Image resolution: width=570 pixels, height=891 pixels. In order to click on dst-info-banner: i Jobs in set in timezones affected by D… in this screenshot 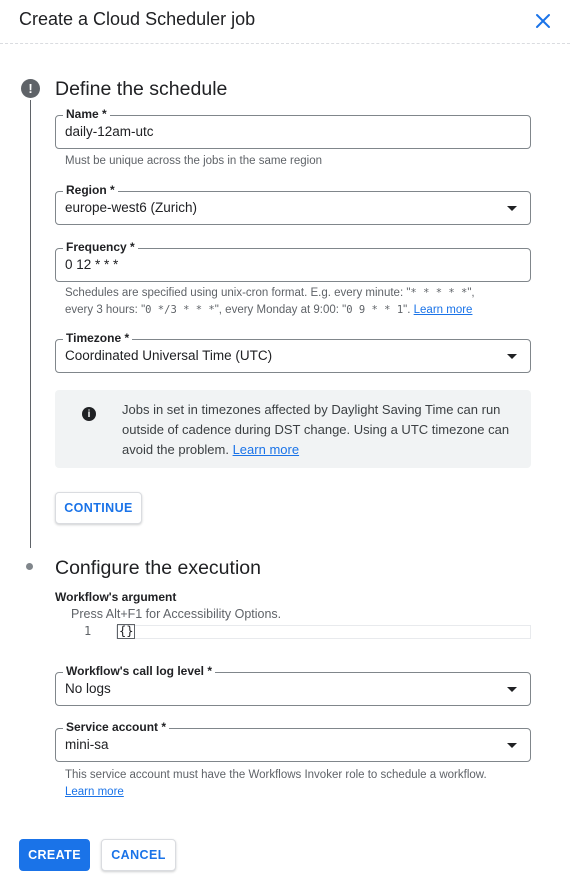, I will do `click(293, 429)`.